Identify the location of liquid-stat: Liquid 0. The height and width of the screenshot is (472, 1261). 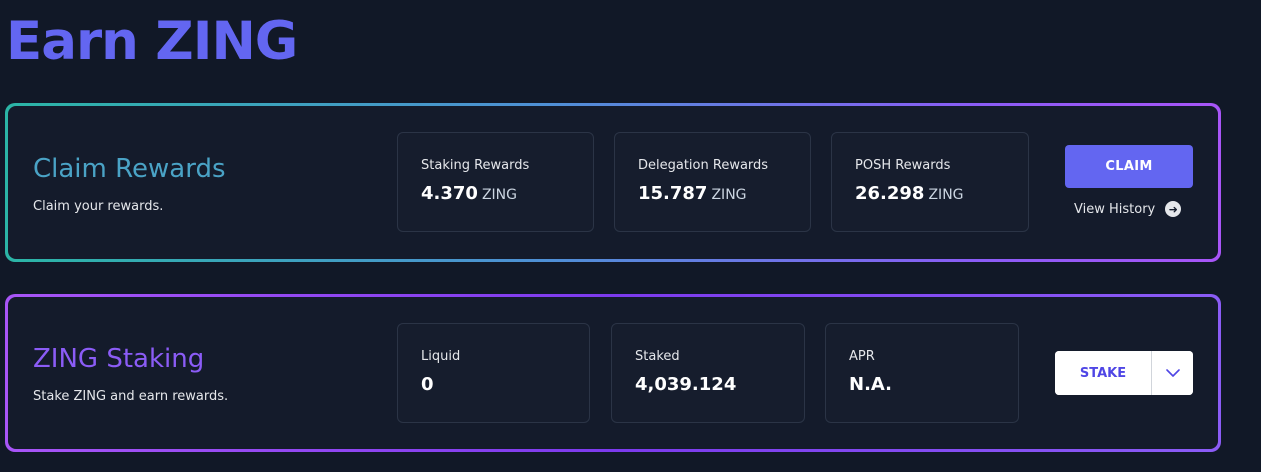
(493, 373).